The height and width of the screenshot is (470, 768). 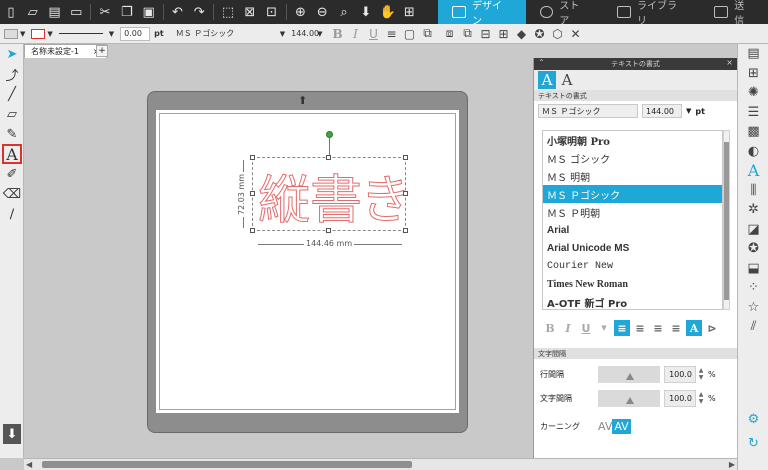 I want to click on print-icon: ▭, so click(x=76, y=12).